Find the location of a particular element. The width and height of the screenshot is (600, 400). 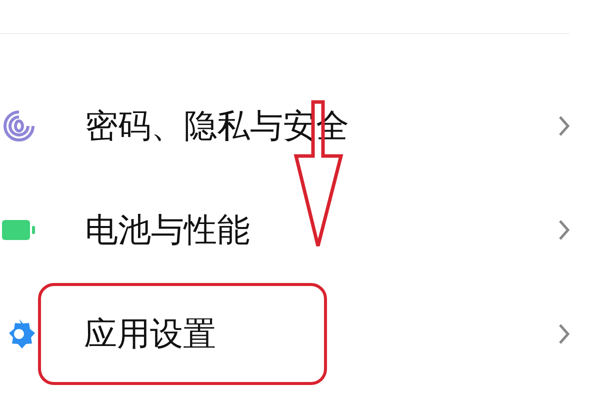

setting-label: 电池与性能 is located at coordinates (167, 230).